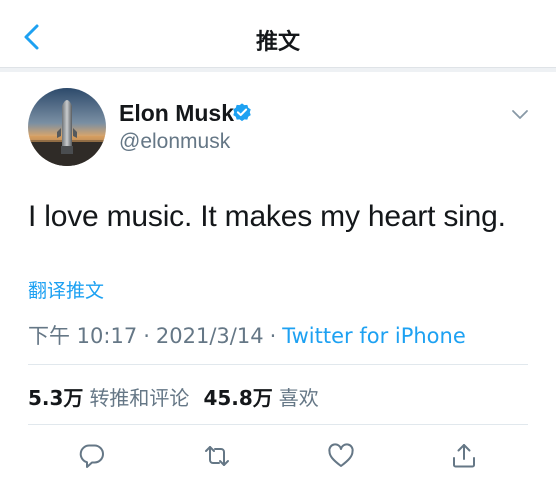 The width and height of the screenshot is (556, 483). What do you see at coordinates (55, 398) in the screenshot?
I see `retweets-count: 5.3万` at bounding box center [55, 398].